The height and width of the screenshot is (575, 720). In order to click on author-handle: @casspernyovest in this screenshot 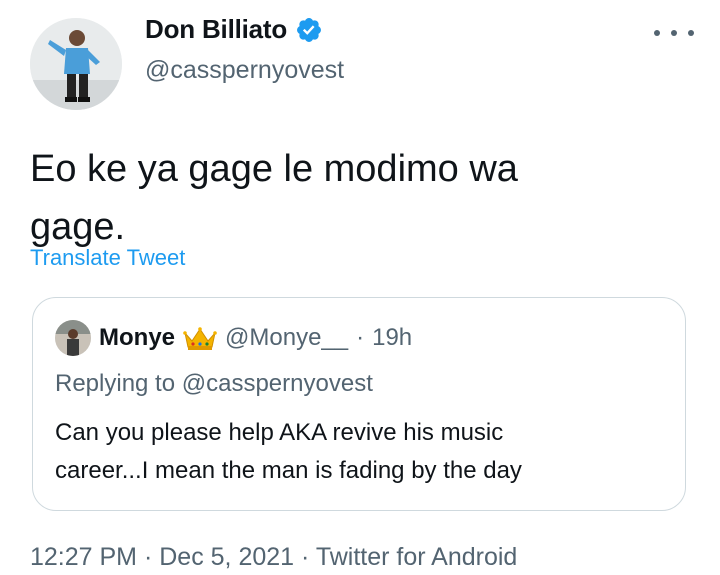, I will do `click(244, 70)`.